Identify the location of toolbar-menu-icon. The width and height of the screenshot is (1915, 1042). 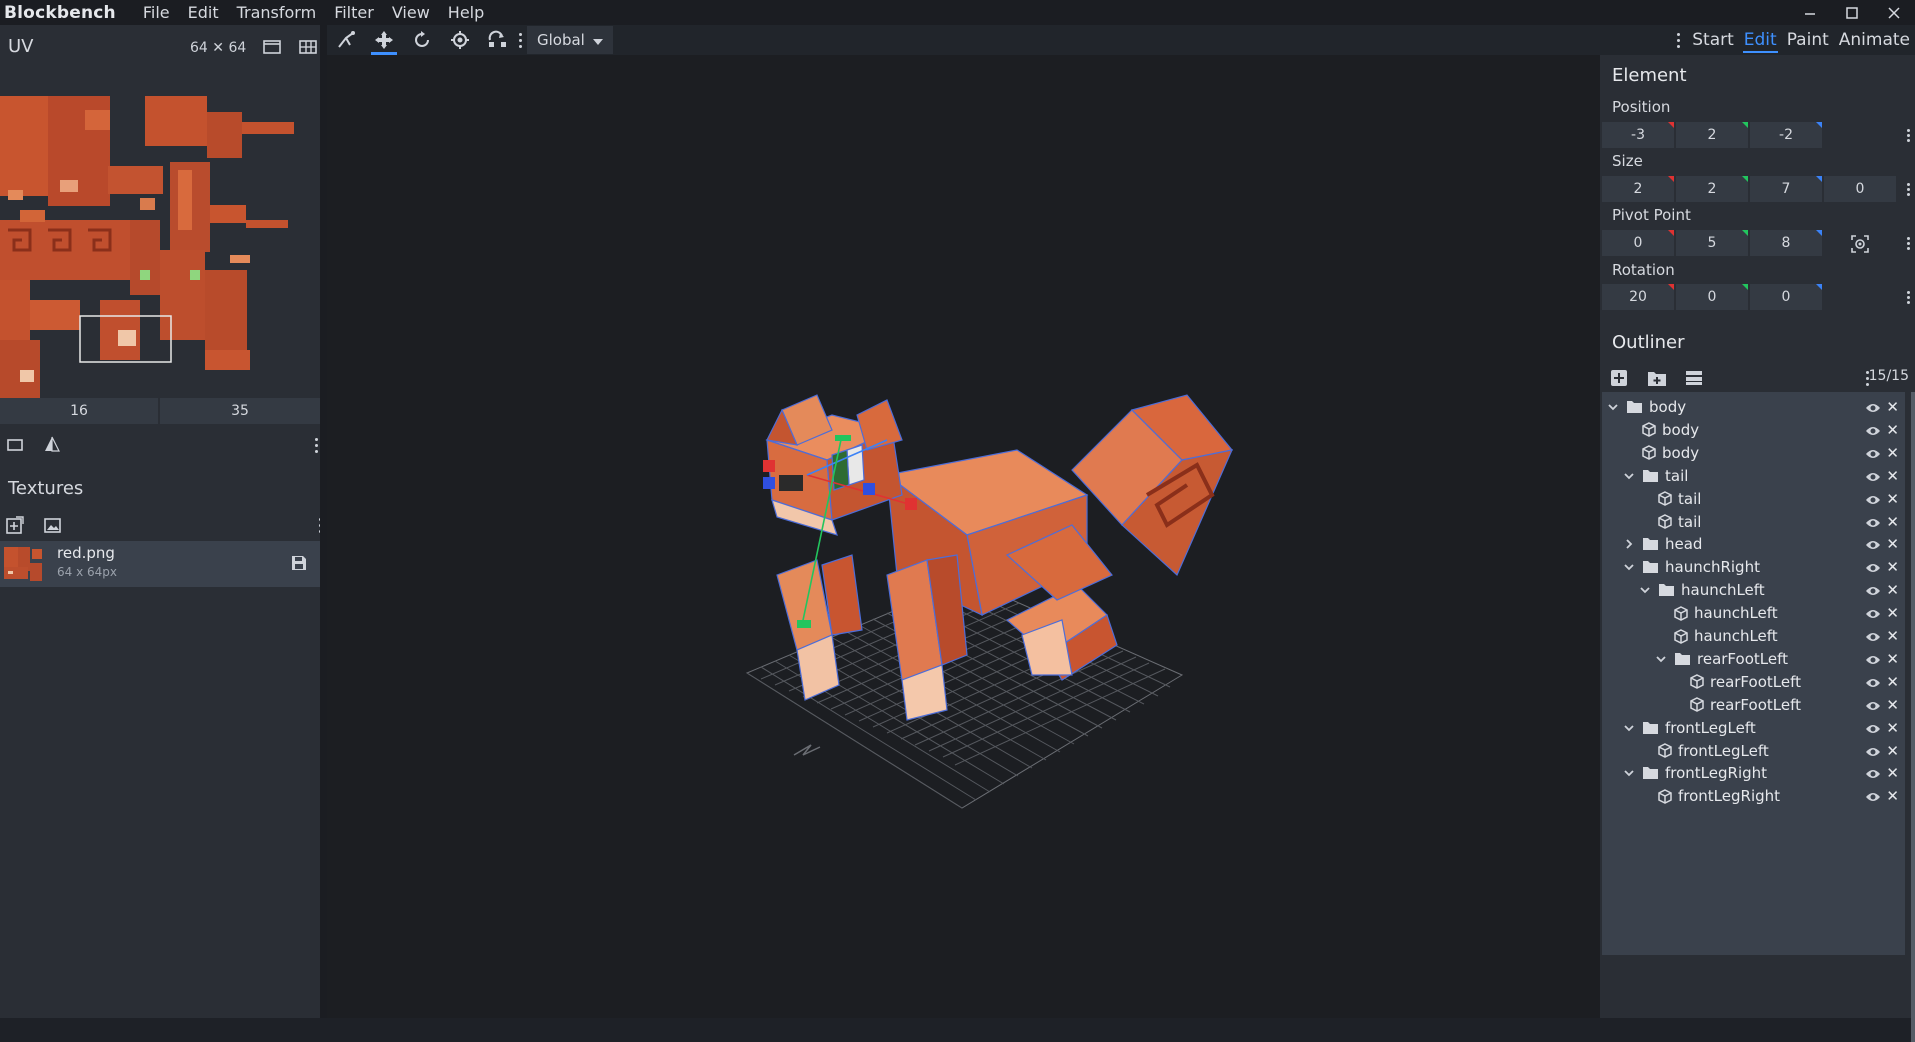
(520, 40).